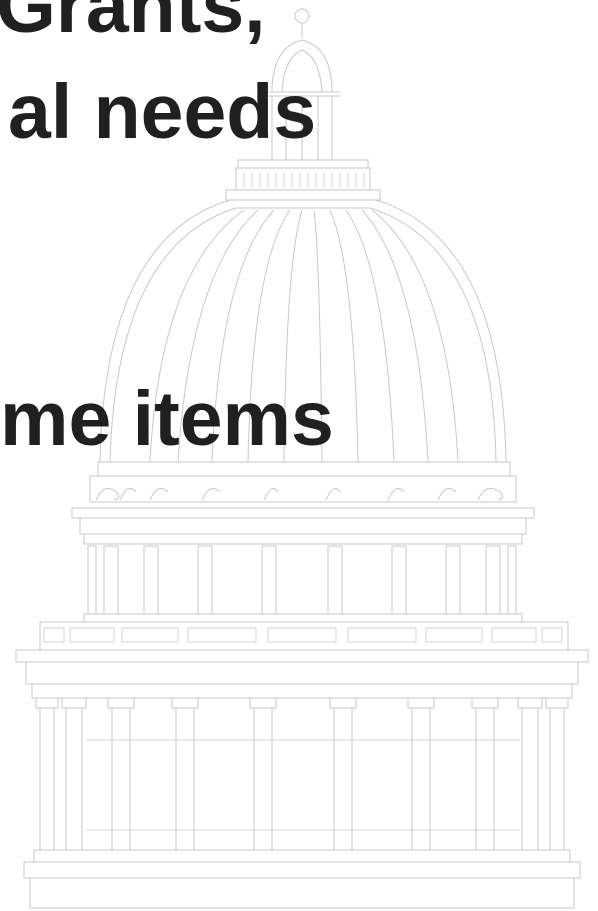 This screenshot has width=598, height=911. I want to click on slide-text-line-1: Grants,, so click(133, 24).